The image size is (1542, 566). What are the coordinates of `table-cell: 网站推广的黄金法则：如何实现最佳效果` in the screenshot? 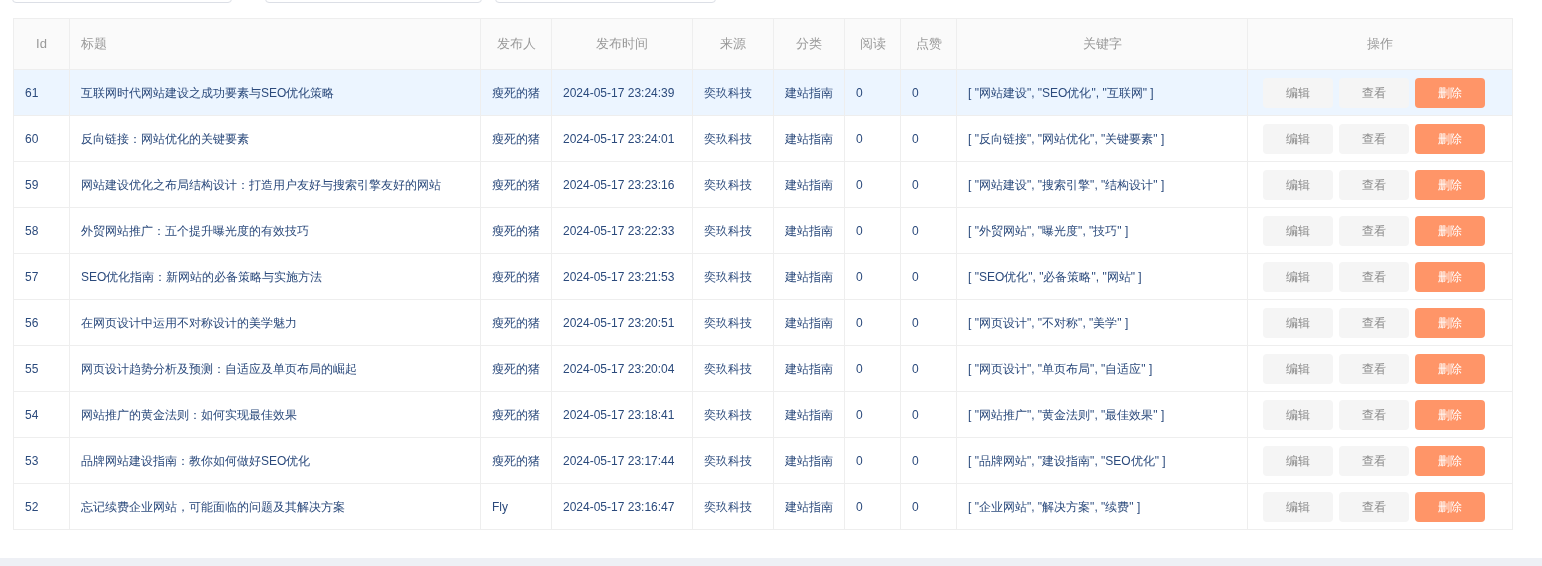 It's located at (189, 414).